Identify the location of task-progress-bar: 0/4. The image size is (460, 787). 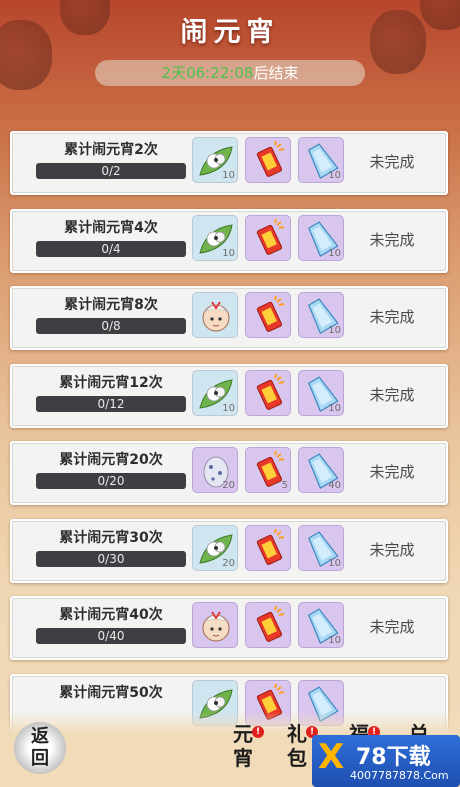
(111, 248).